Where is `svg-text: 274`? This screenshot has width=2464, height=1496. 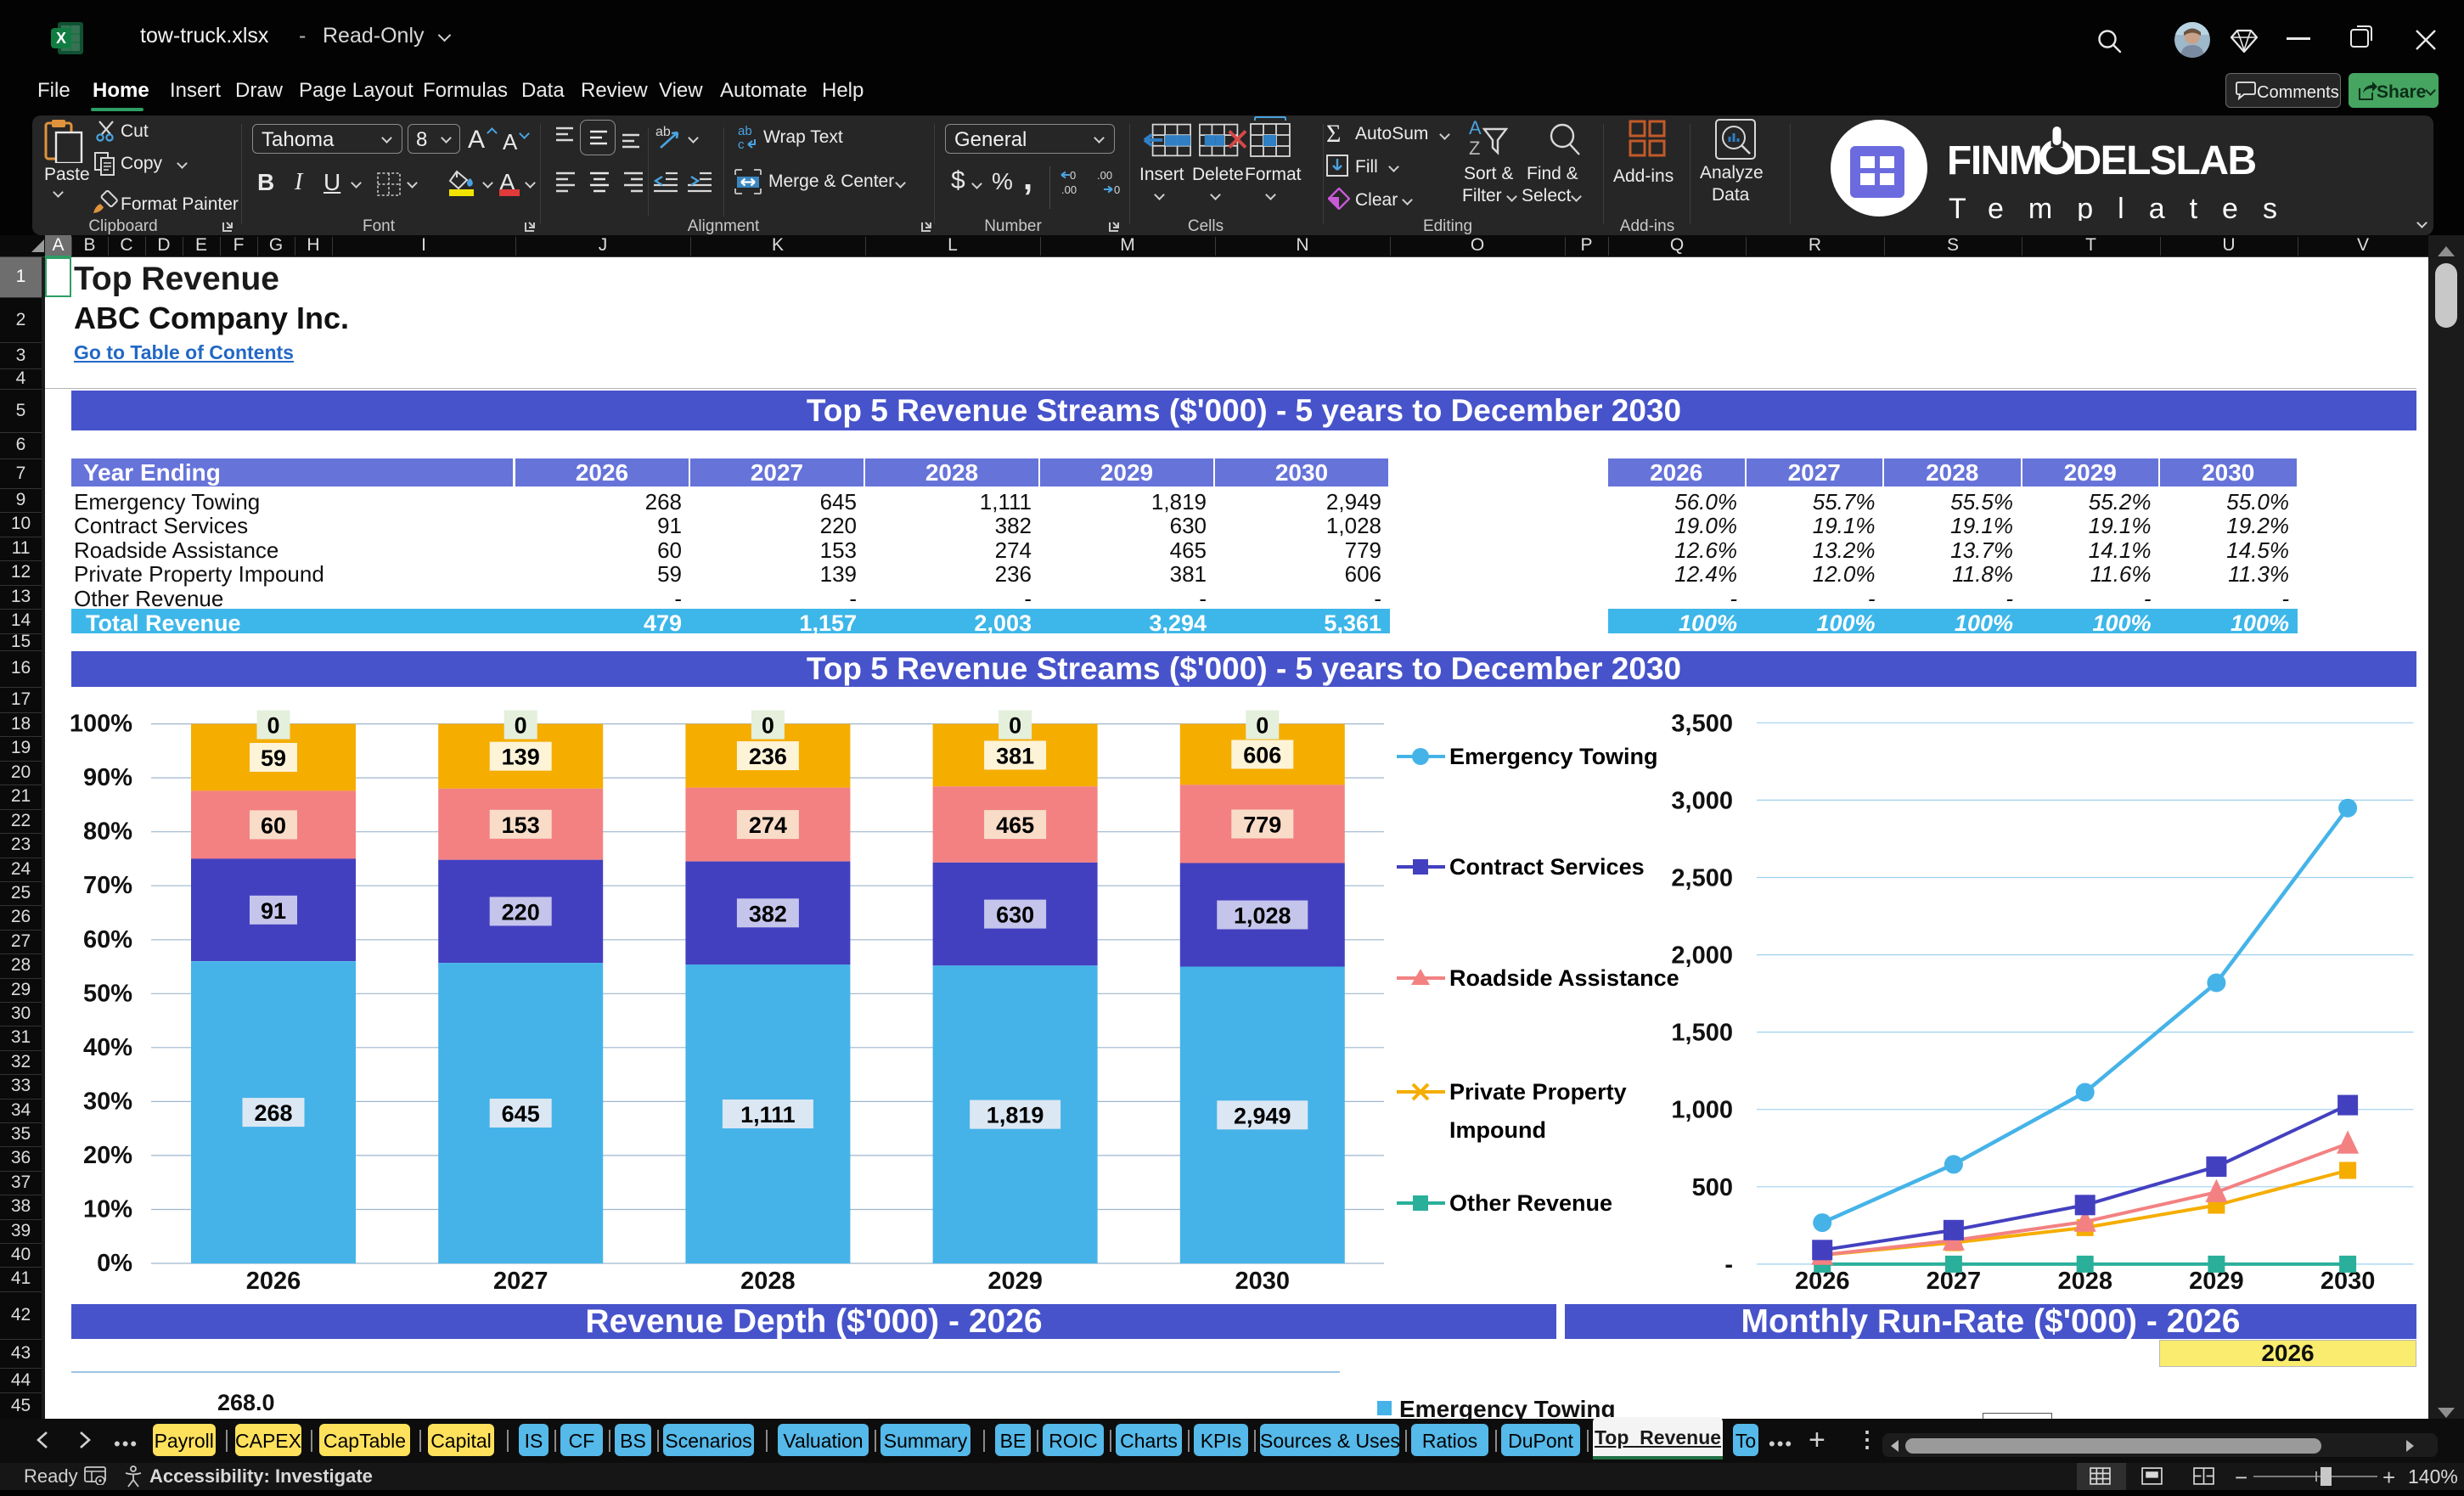 svg-text: 274 is located at coordinates (768, 825).